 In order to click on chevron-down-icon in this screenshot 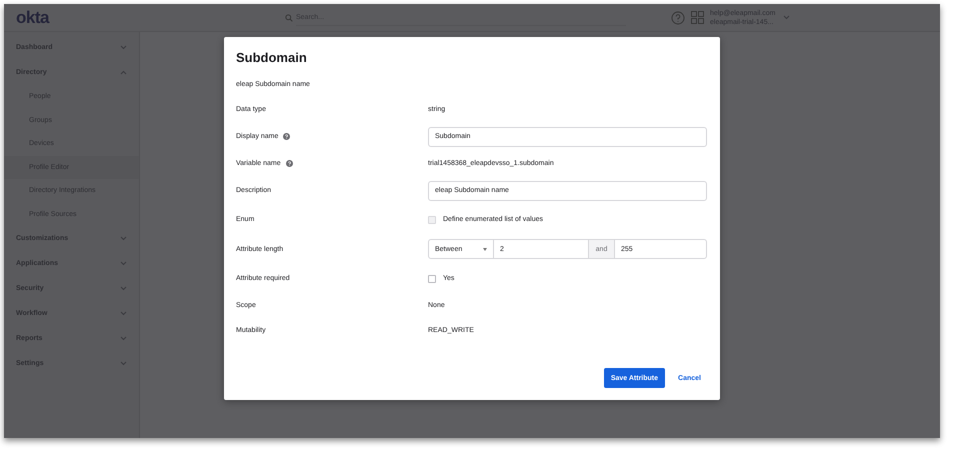, I will do `click(786, 17)`.